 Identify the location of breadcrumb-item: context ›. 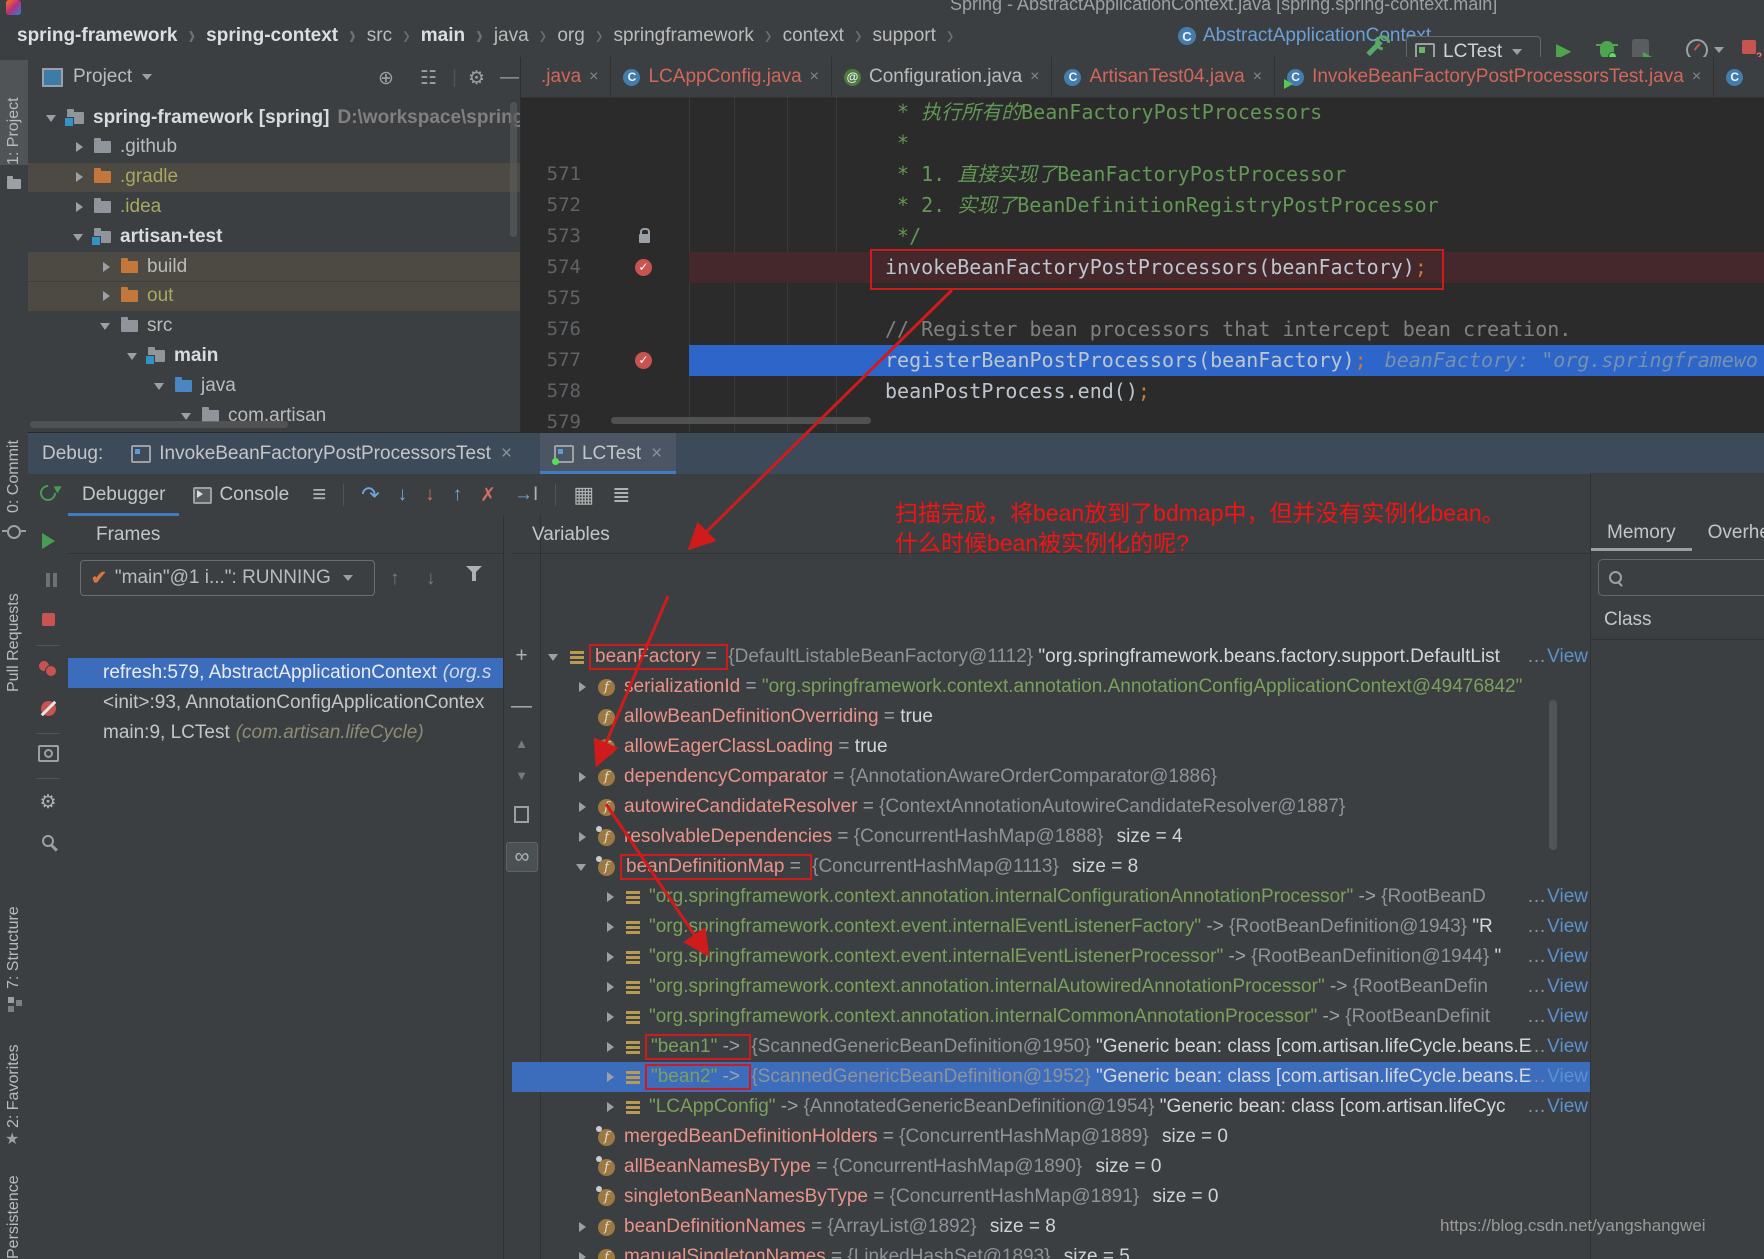
(828, 35).